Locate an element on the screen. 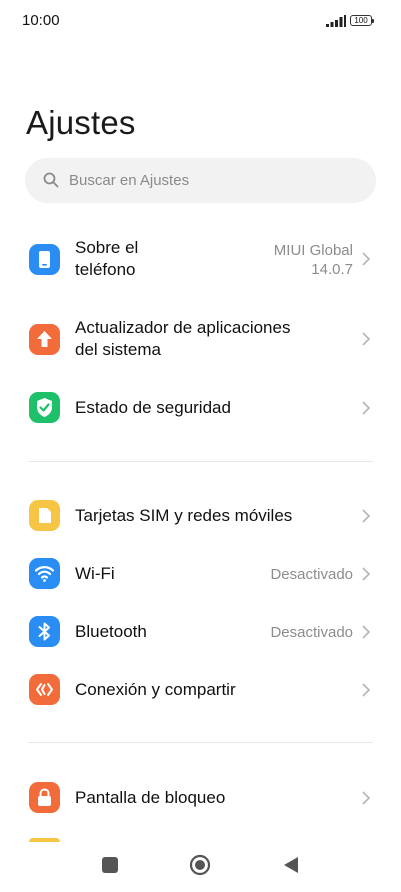  navigation-bar is located at coordinates (200, 868).